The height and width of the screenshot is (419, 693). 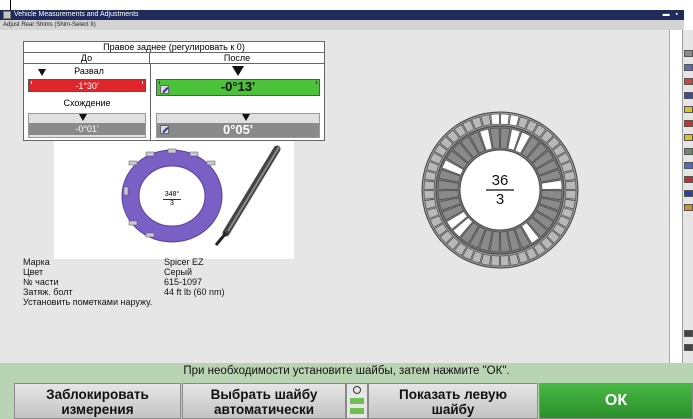 I want to click on shim-preview-image: 348° 3, so click(x=174, y=200).